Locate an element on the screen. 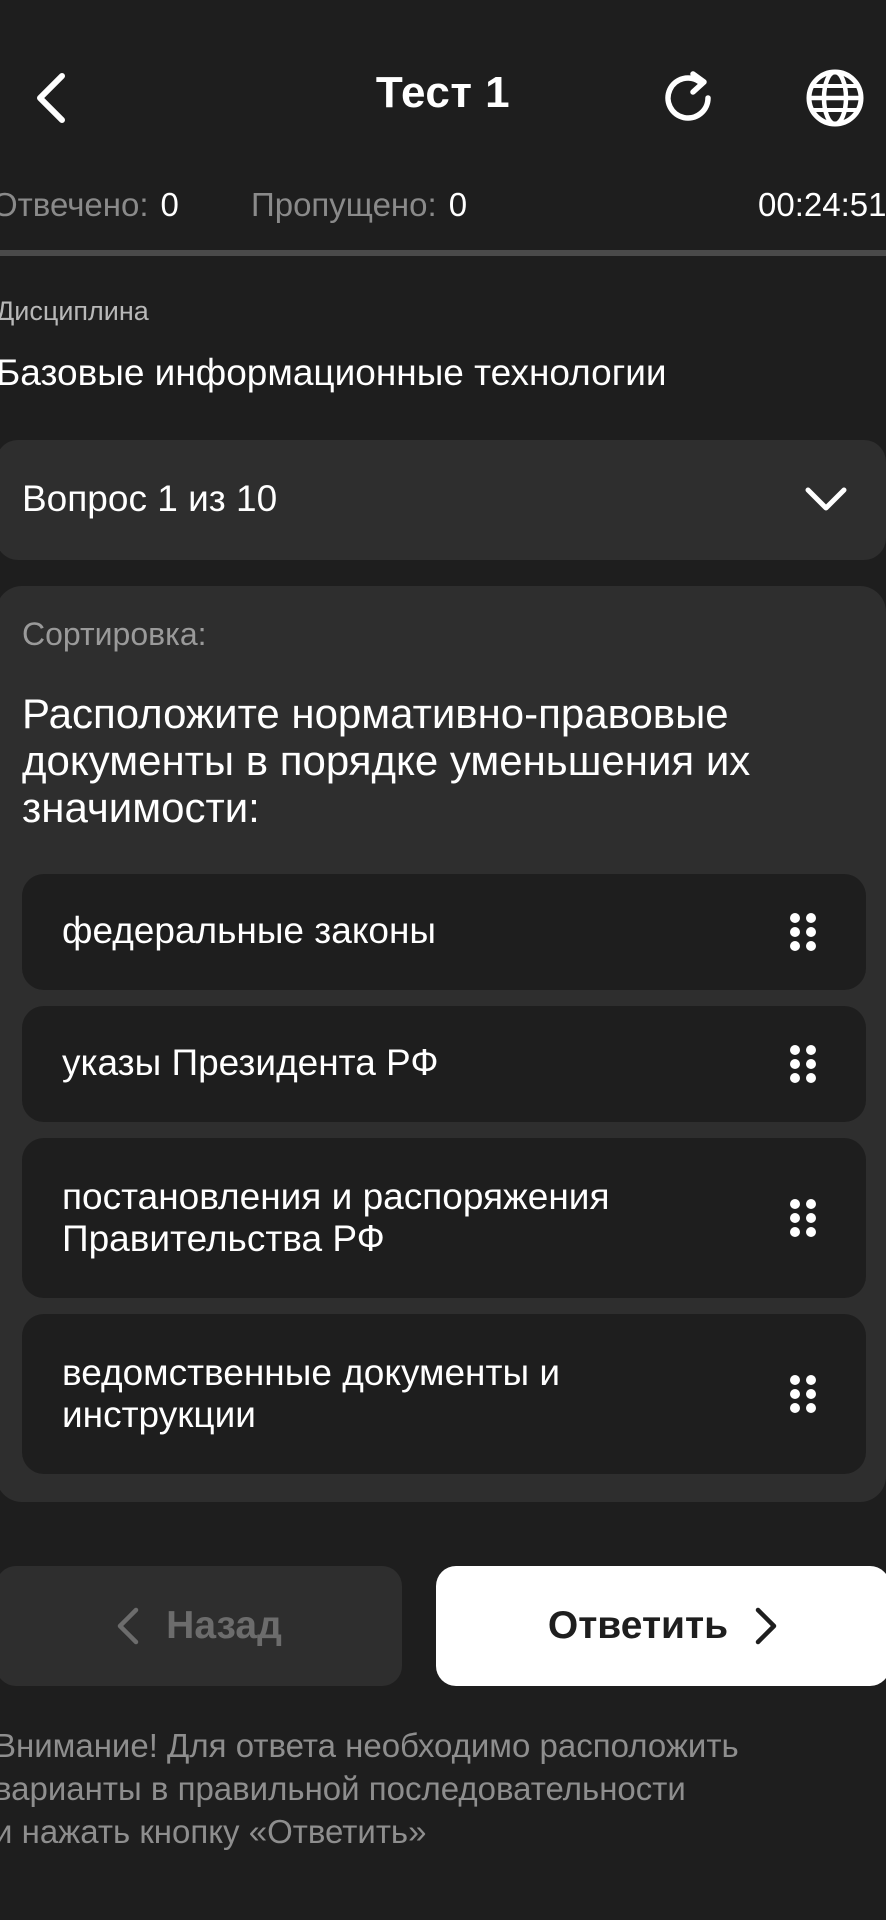 The height and width of the screenshot is (1920, 886). submit-answer-button: Ответить is located at coordinates (661, 1626).